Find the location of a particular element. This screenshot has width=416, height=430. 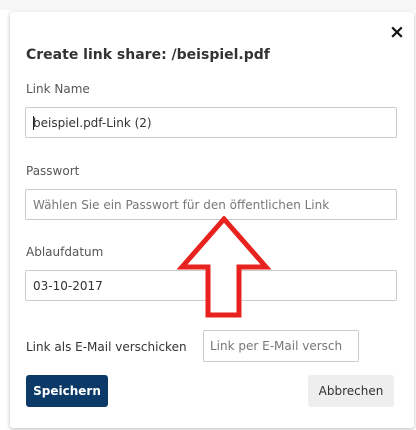

expiry-date-value: 03-10-2017 is located at coordinates (68, 285).